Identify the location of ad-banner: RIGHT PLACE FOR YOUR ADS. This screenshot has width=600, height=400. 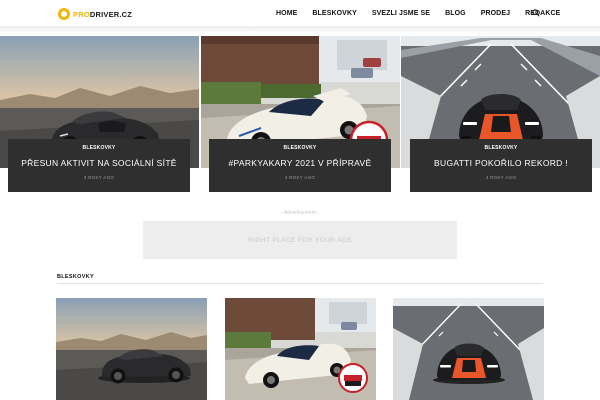
(300, 240).